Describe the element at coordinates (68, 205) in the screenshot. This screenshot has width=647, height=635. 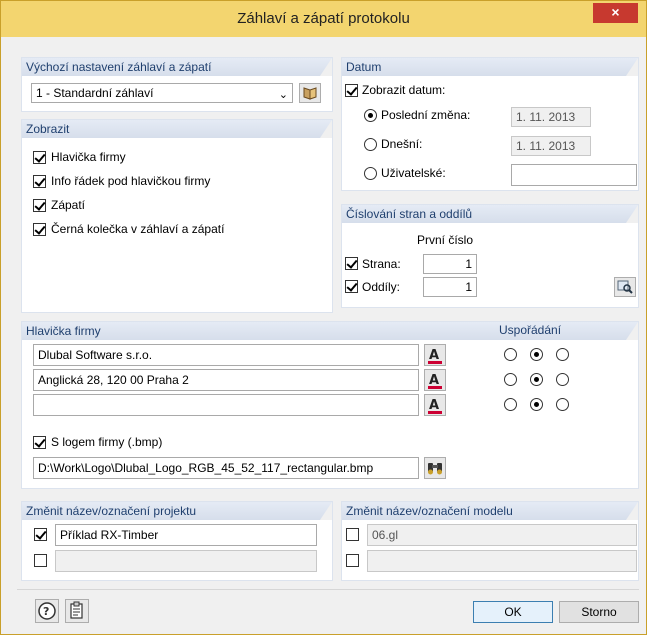
I see `footer-label: Zápatí` at that location.